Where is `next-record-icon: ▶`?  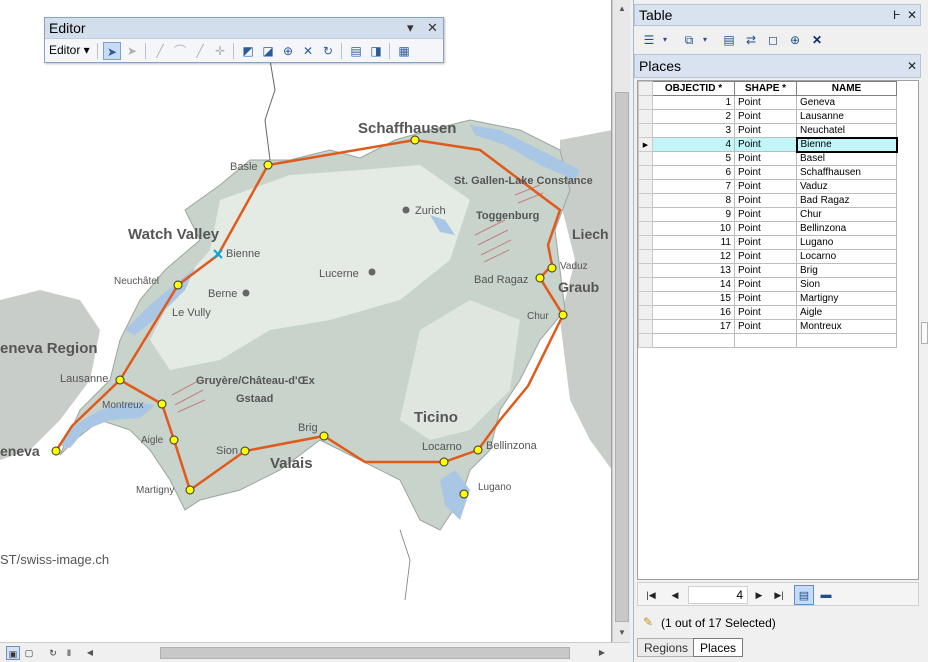
next-record-icon: ▶ is located at coordinates (759, 595).